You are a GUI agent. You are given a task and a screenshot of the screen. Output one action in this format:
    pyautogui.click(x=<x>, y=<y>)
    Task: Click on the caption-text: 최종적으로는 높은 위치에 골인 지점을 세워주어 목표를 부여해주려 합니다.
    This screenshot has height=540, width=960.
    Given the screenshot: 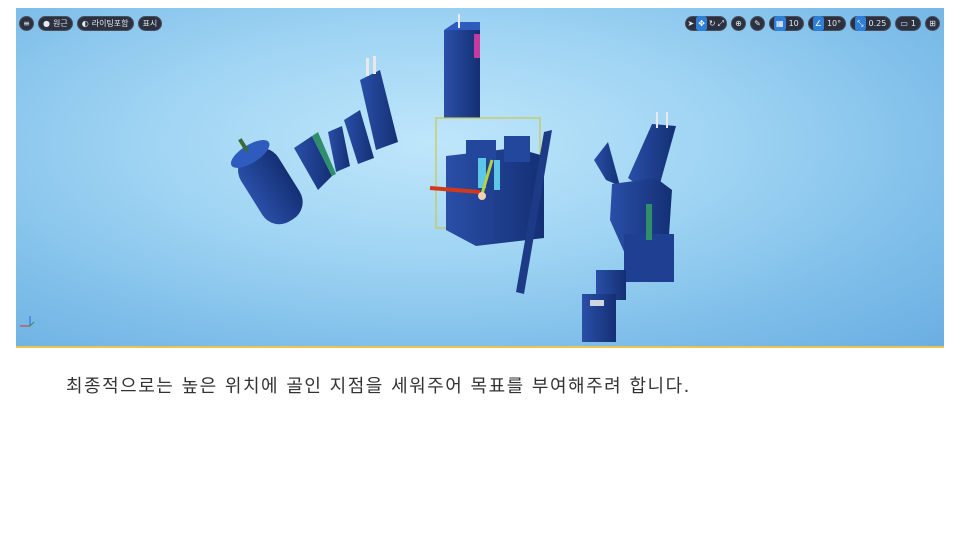 What is the action you would take?
    pyautogui.click(x=378, y=386)
    